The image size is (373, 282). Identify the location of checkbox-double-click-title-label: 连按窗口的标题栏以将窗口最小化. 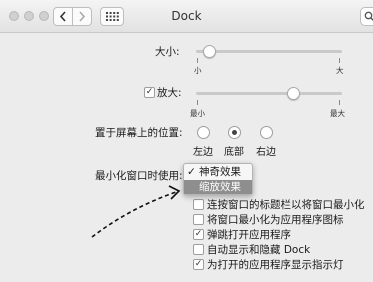
(286, 205).